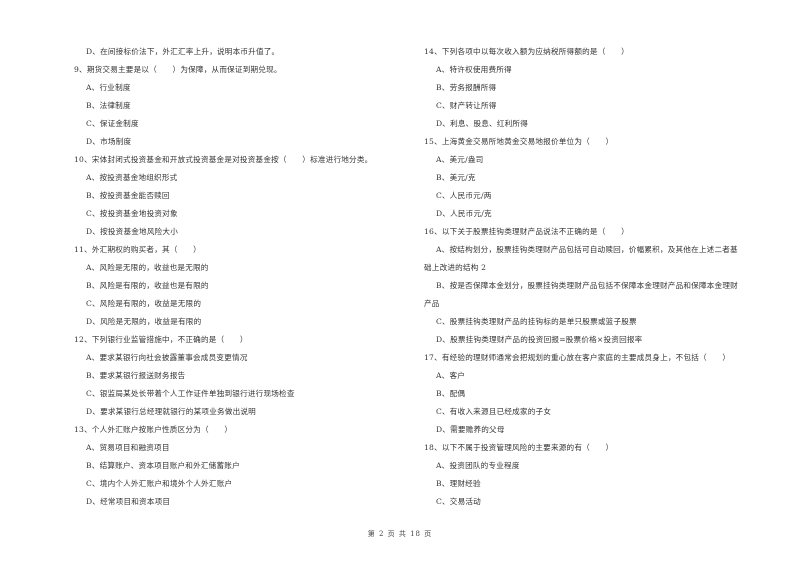  I want to click on option-text: C、人民币元/两, so click(464, 195).